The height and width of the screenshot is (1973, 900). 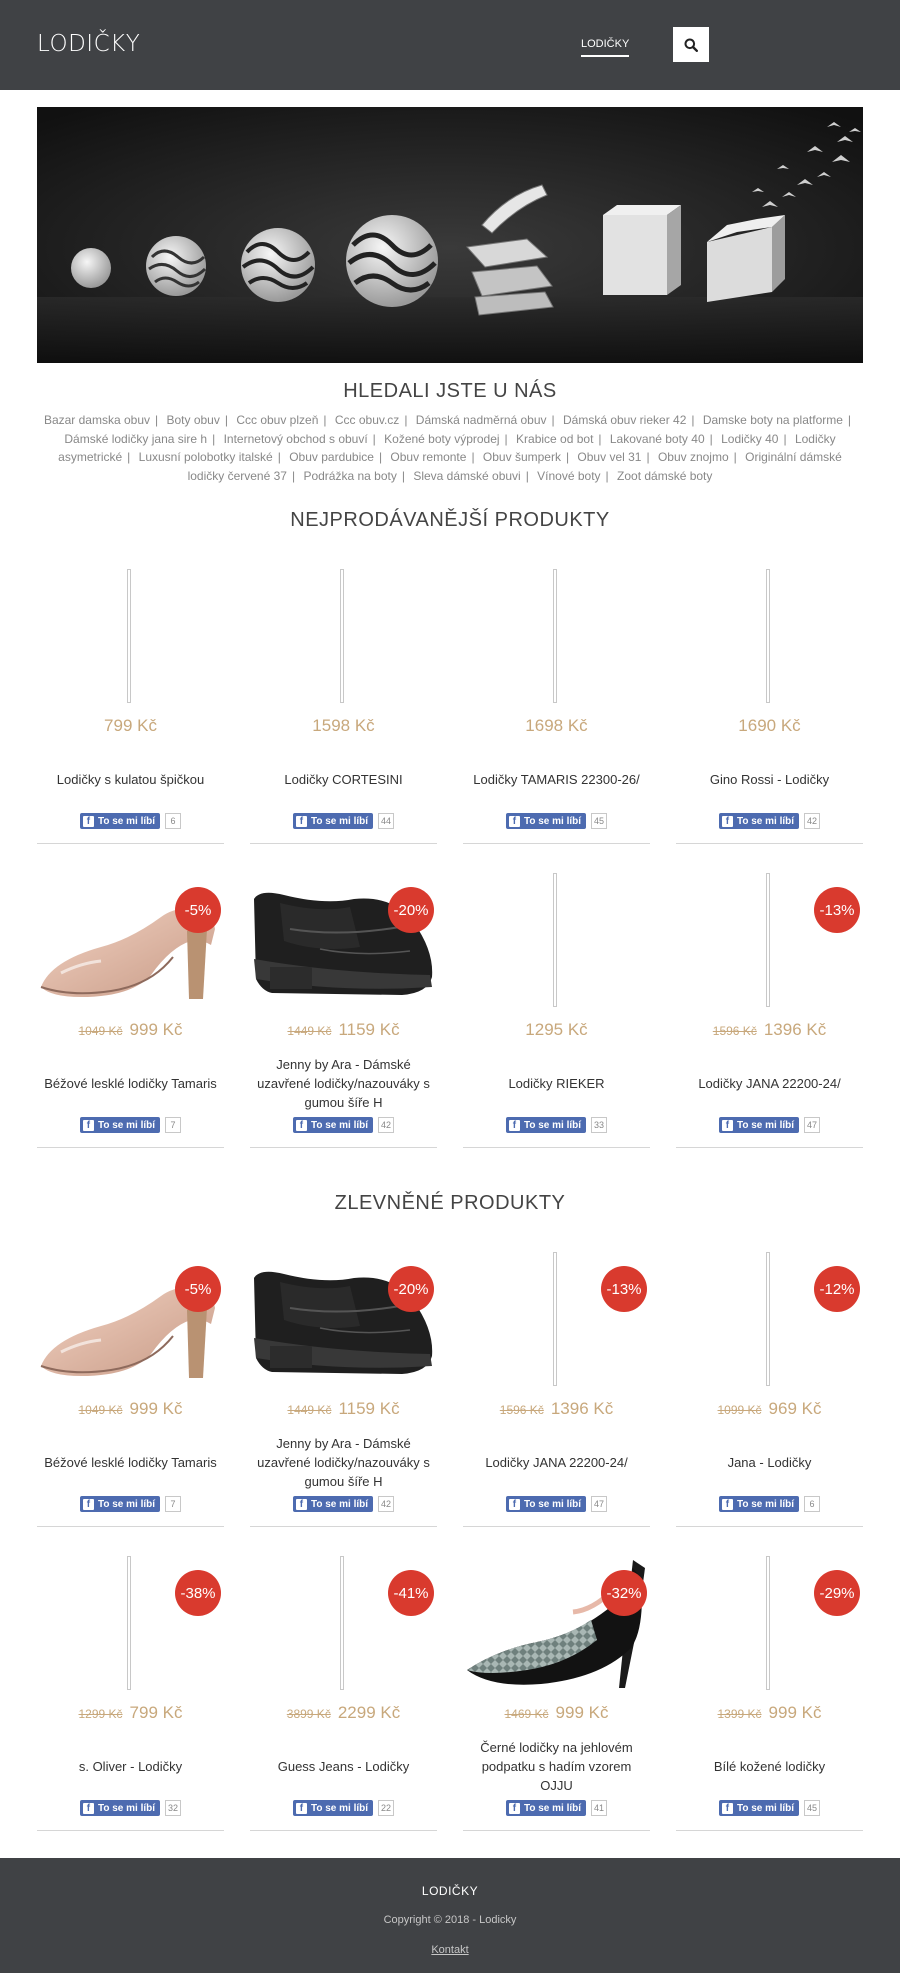 What do you see at coordinates (367, 420) in the screenshot?
I see `search-term-link: Ccc obuv.cz` at bounding box center [367, 420].